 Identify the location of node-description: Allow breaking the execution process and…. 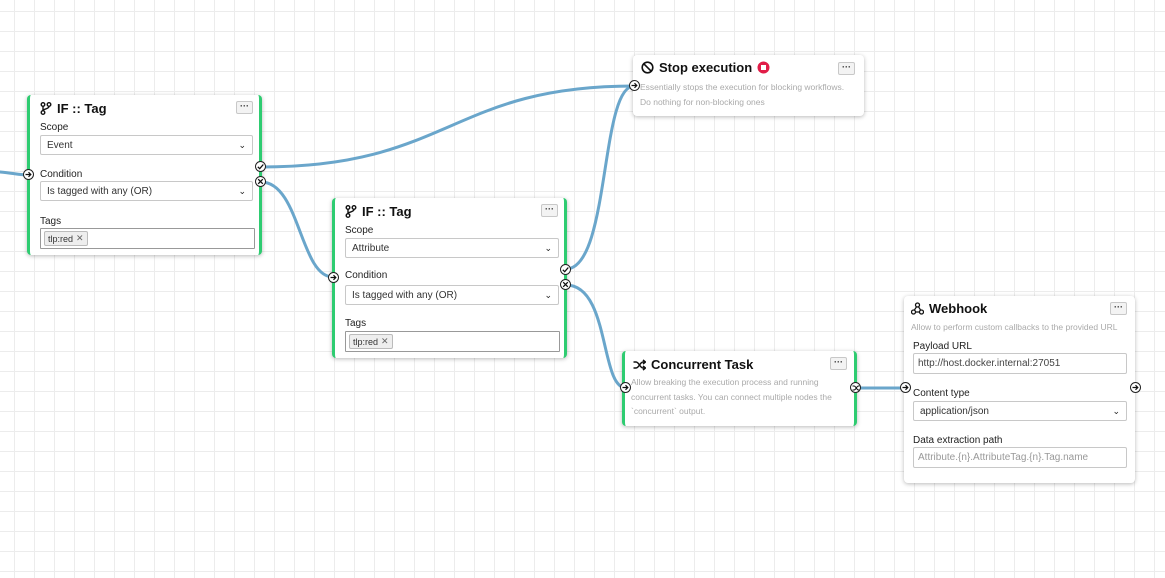
(731, 397).